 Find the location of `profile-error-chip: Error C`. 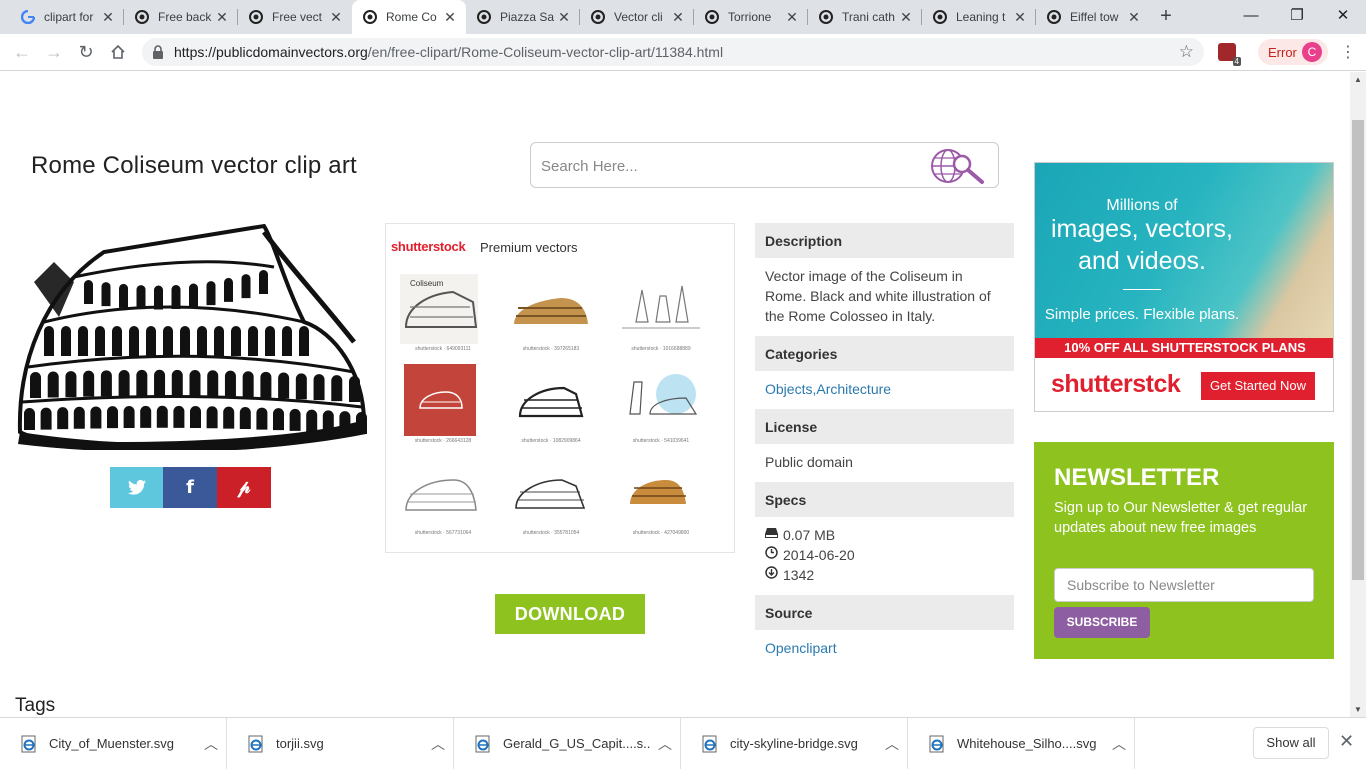

profile-error-chip: Error C is located at coordinates (1293, 52).